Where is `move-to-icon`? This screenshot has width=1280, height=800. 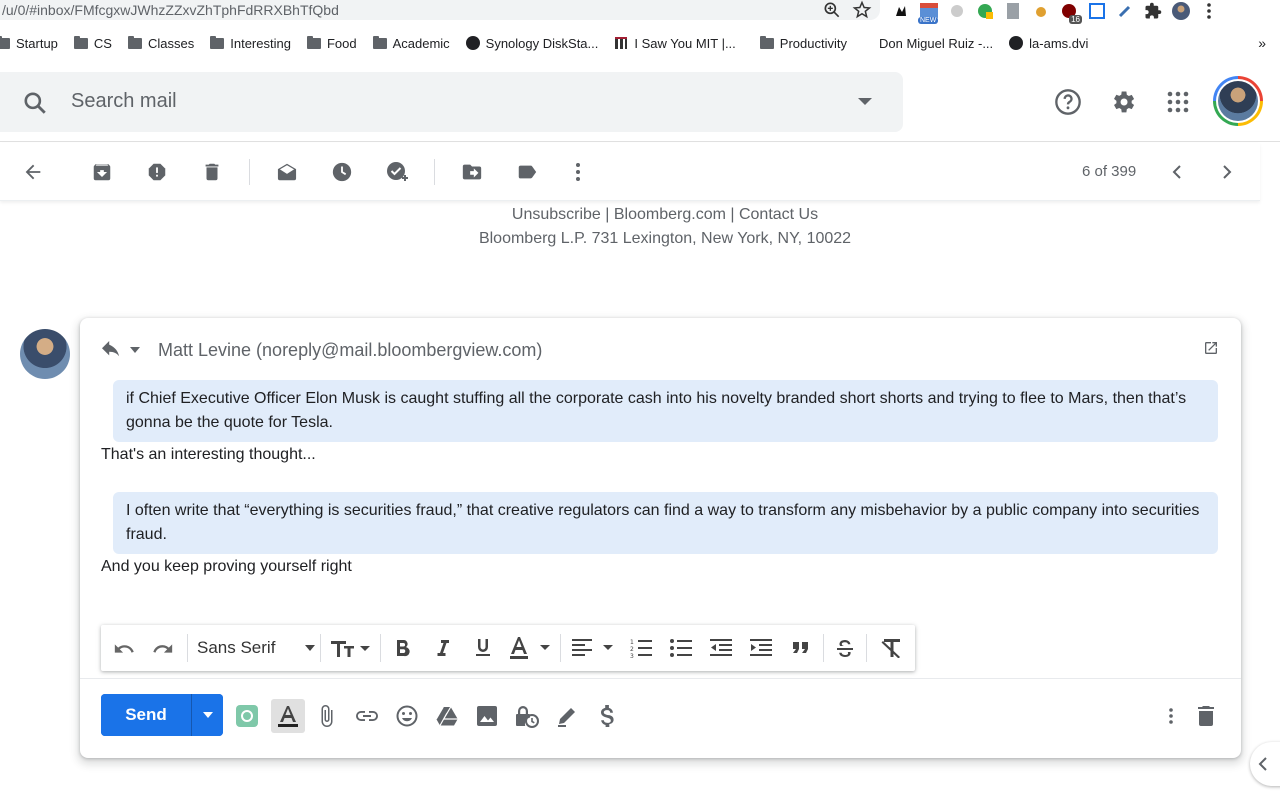 move-to-icon is located at coordinates (472, 172).